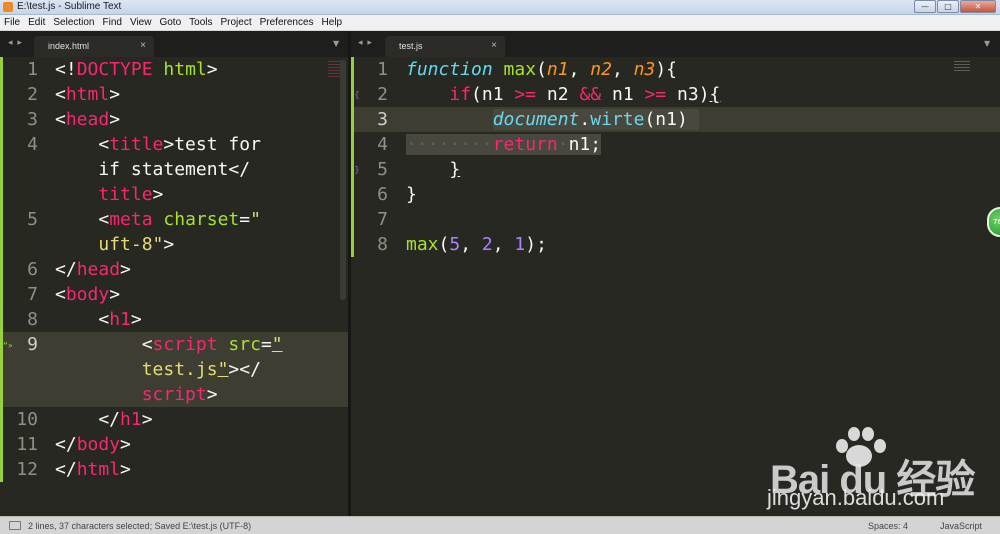 The height and width of the screenshot is (534, 1000). I want to click on code-line: if statement</, so click(153, 169).